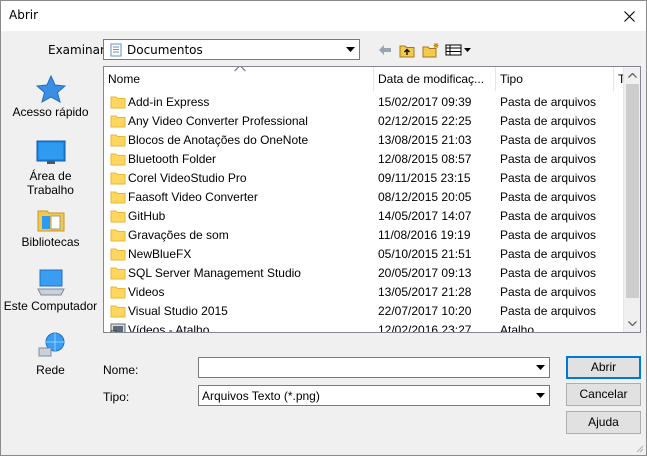 This screenshot has height=456, width=647. Describe the element at coordinates (424, 178) in the screenshot. I see `file-date: 09/11/2015 23:15` at that location.